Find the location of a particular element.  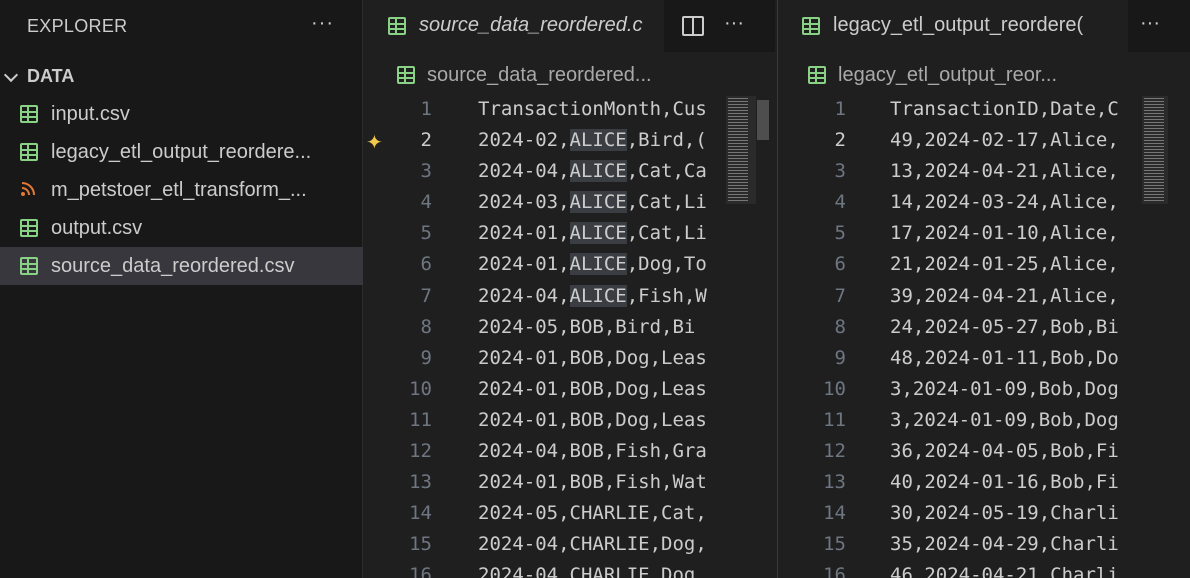

code-line: 16 46,2024-04-21,Charli is located at coordinates (984, 569).